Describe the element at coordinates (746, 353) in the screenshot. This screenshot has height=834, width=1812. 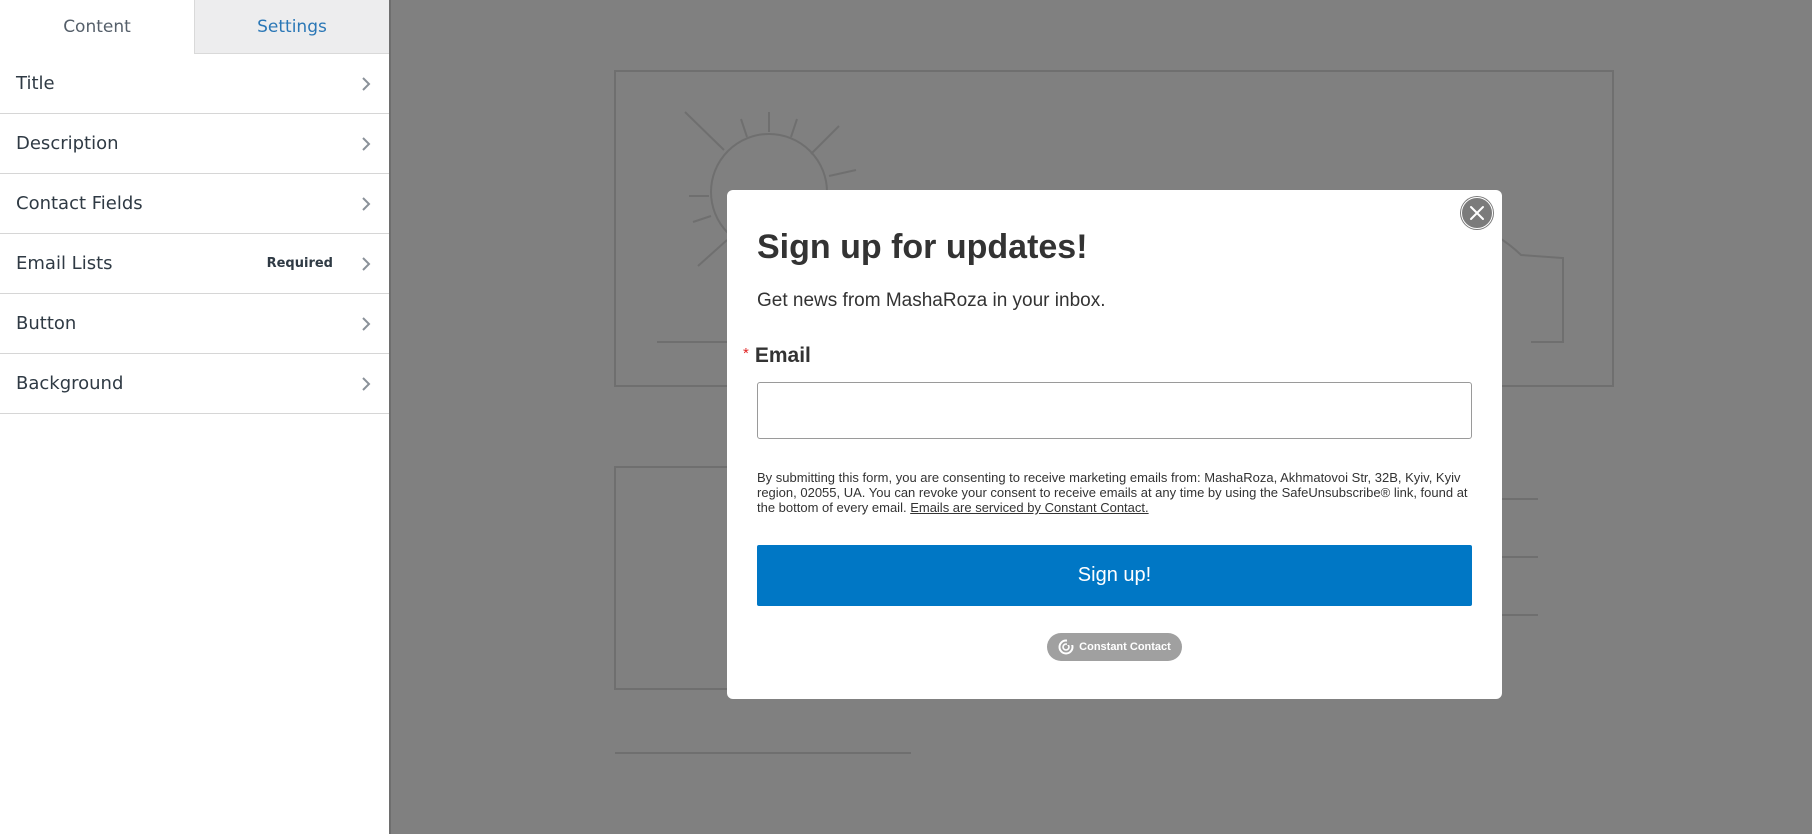
I see `required-marker: *` at that location.